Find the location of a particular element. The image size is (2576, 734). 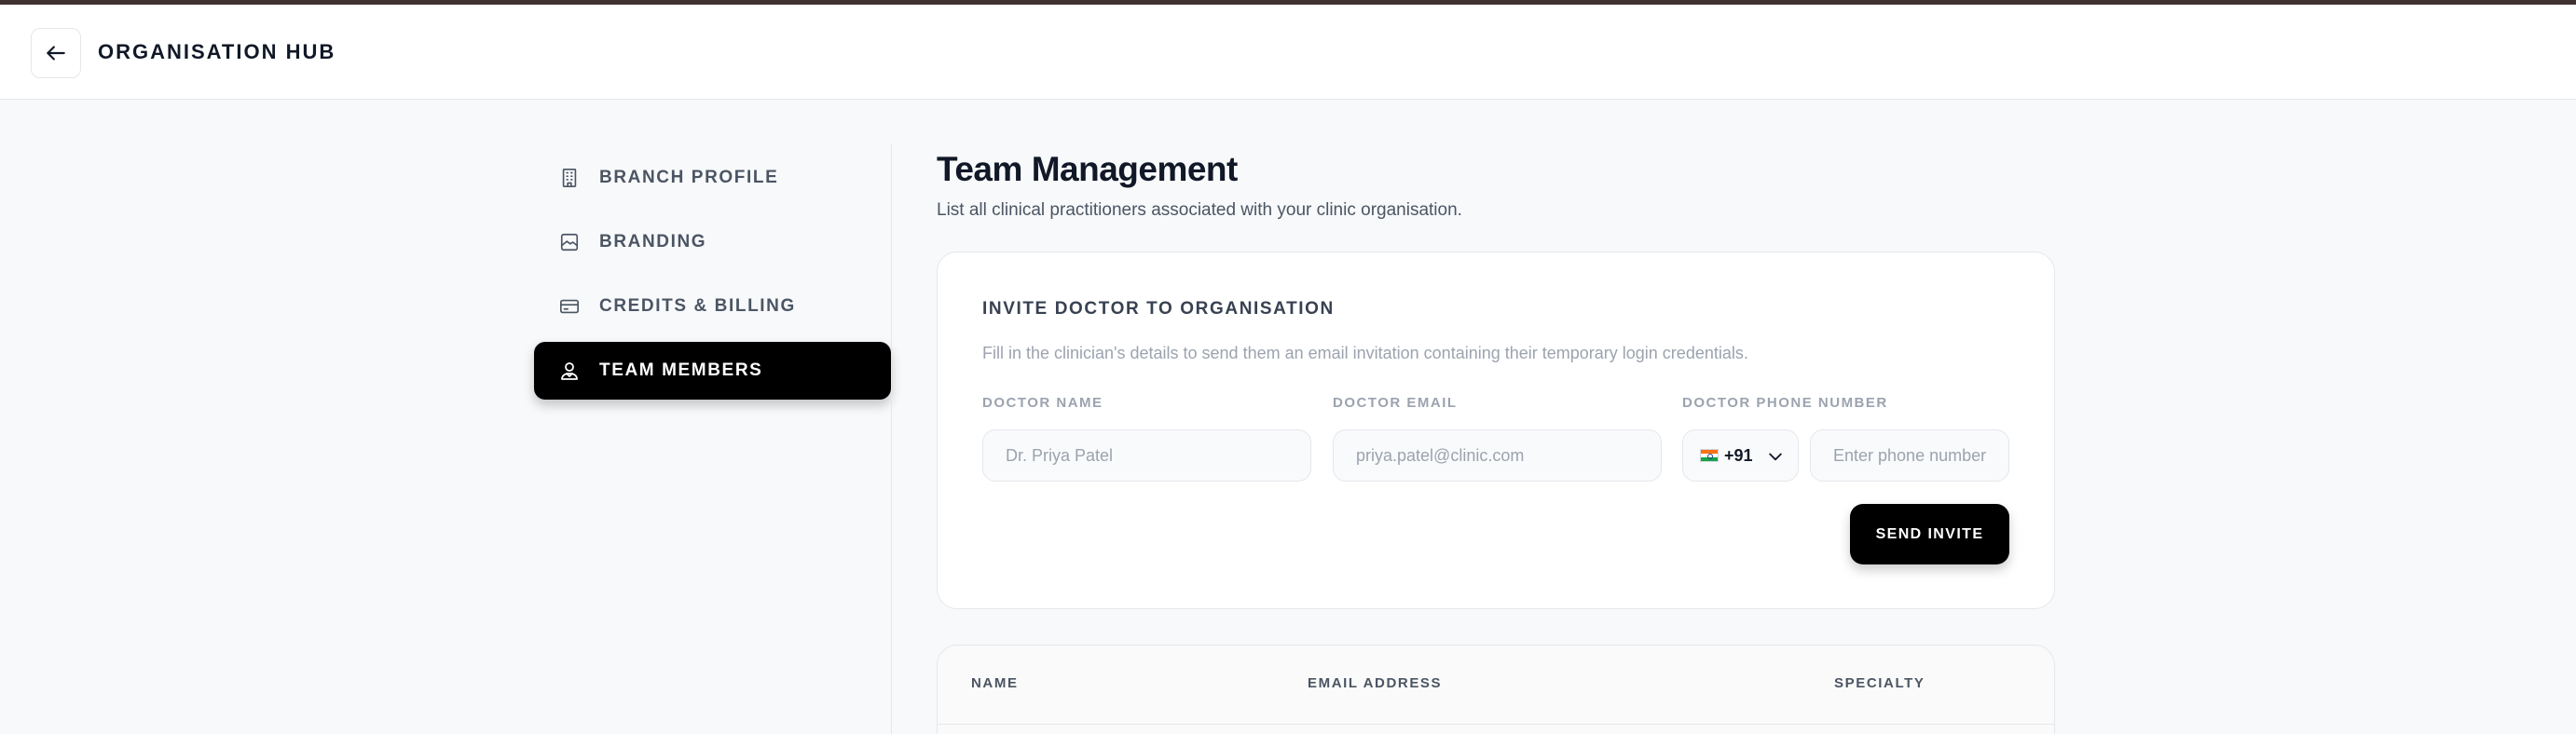

india-flag-icon is located at coordinates (1709, 455).